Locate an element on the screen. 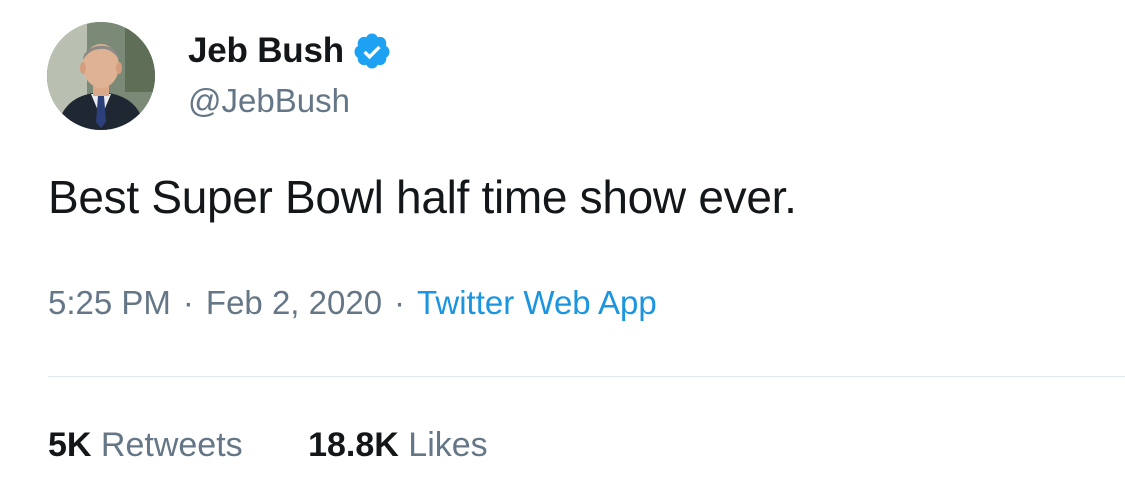  tweet-date: Feb 2, 2020 is located at coordinates (294, 302).